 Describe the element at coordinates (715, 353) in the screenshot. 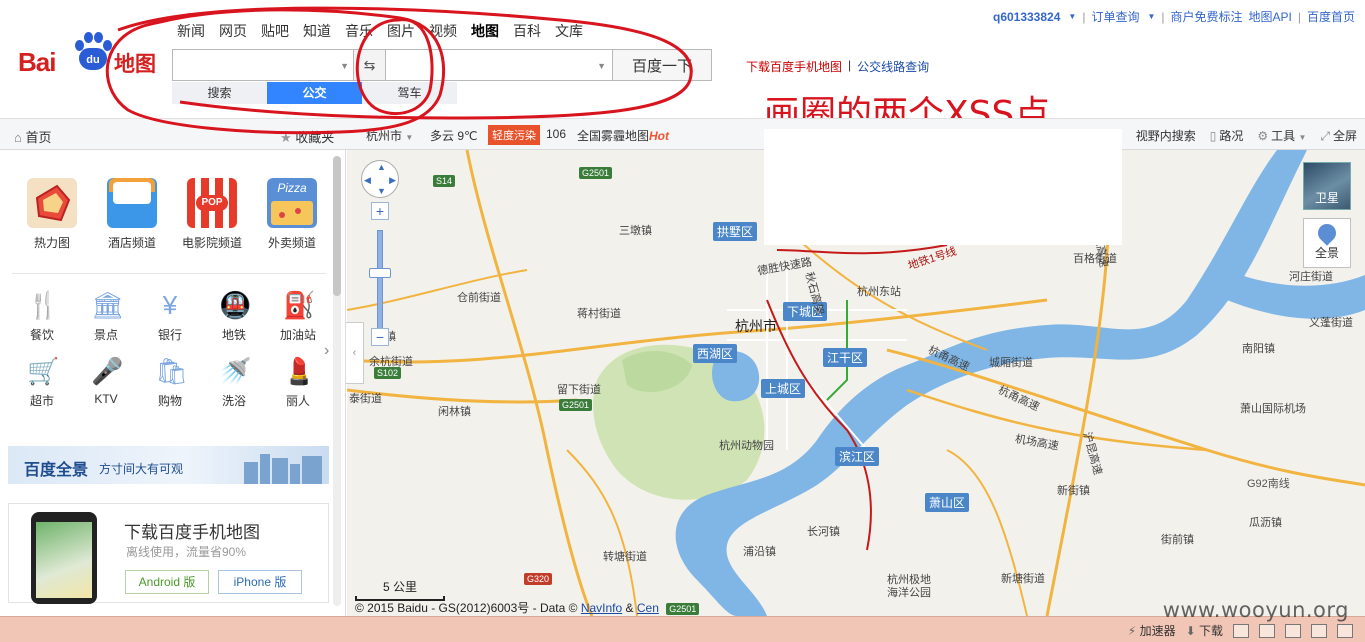

I see `district-label: 西湖区` at that location.